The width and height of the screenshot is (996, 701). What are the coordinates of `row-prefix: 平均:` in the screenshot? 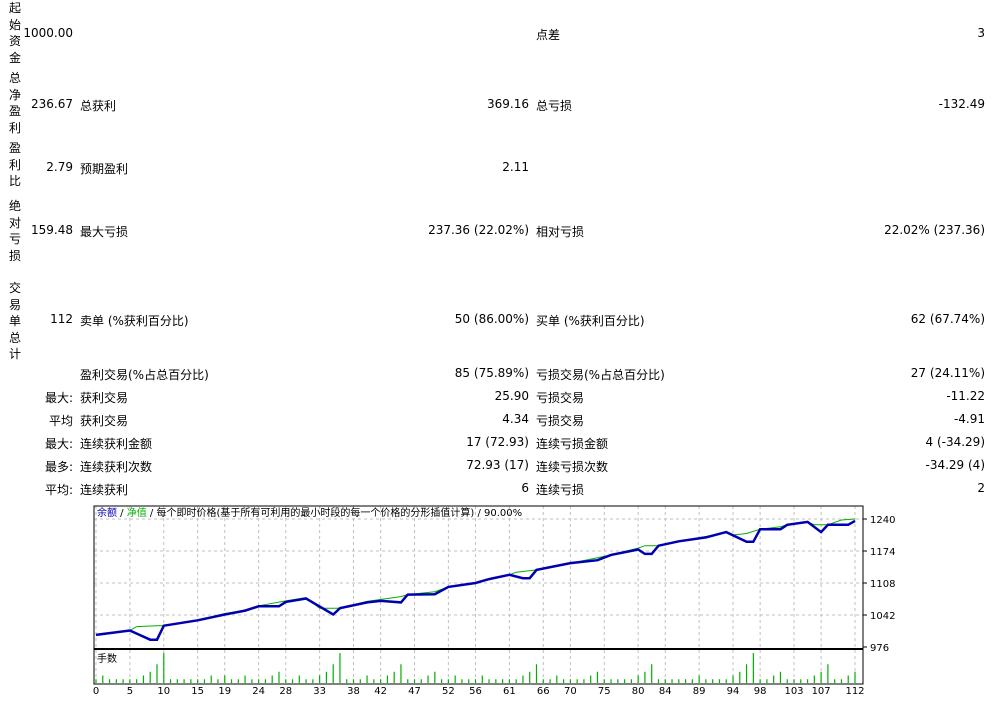 It's located at (58, 490).